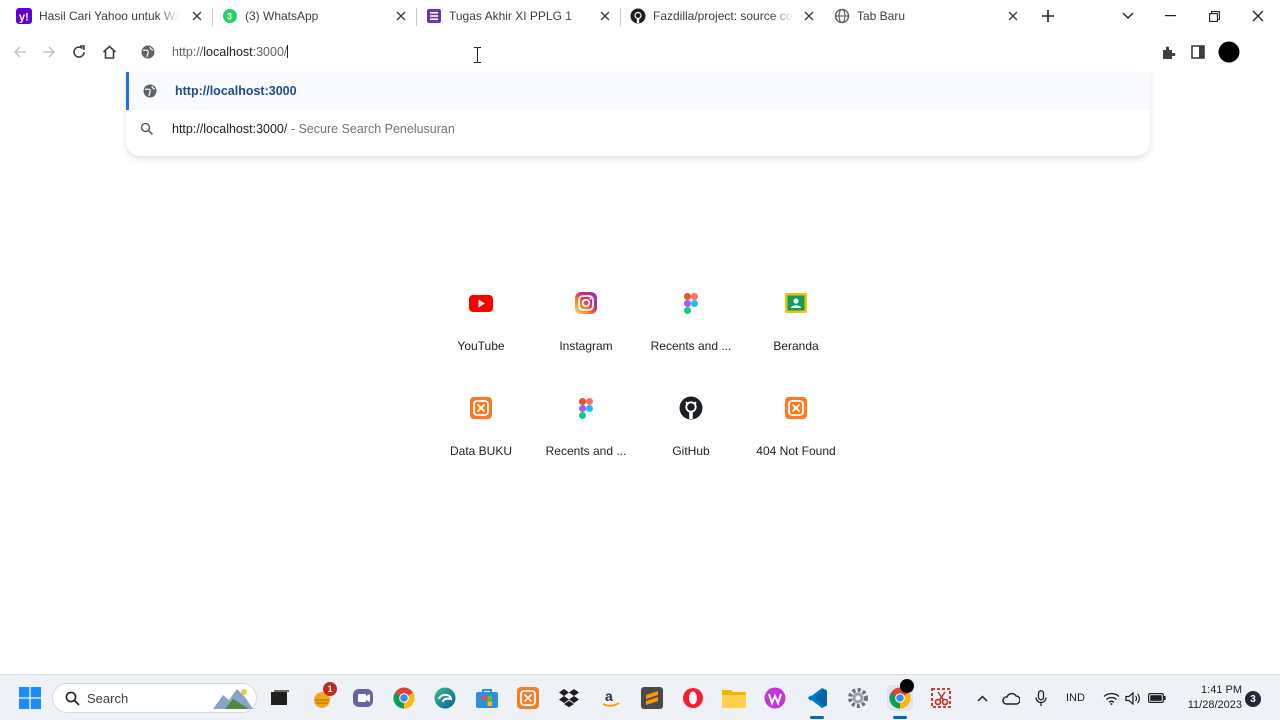 Image resolution: width=1280 pixels, height=720 pixels. What do you see at coordinates (638, 91) in the screenshot?
I see `omnibox-suggestion: http://localhost:3000` at bounding box center [638, 91].